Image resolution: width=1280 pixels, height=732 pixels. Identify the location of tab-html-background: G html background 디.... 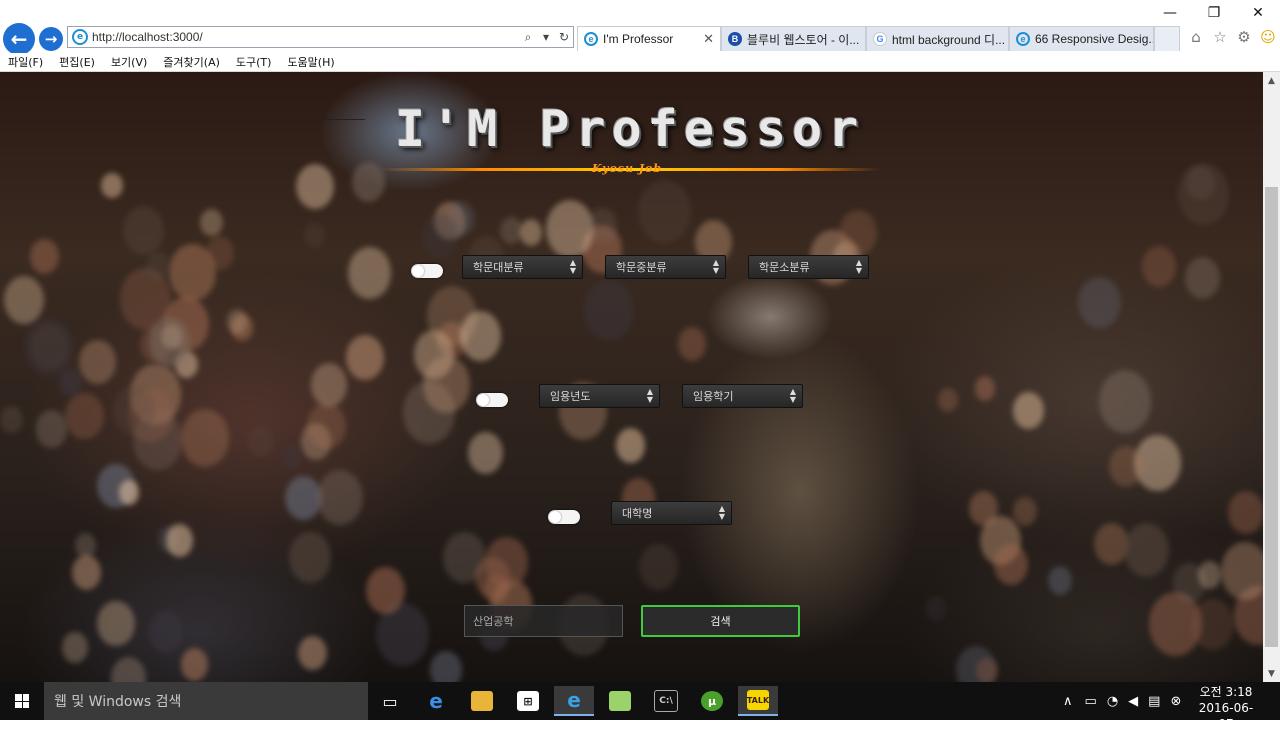
(937, 38).